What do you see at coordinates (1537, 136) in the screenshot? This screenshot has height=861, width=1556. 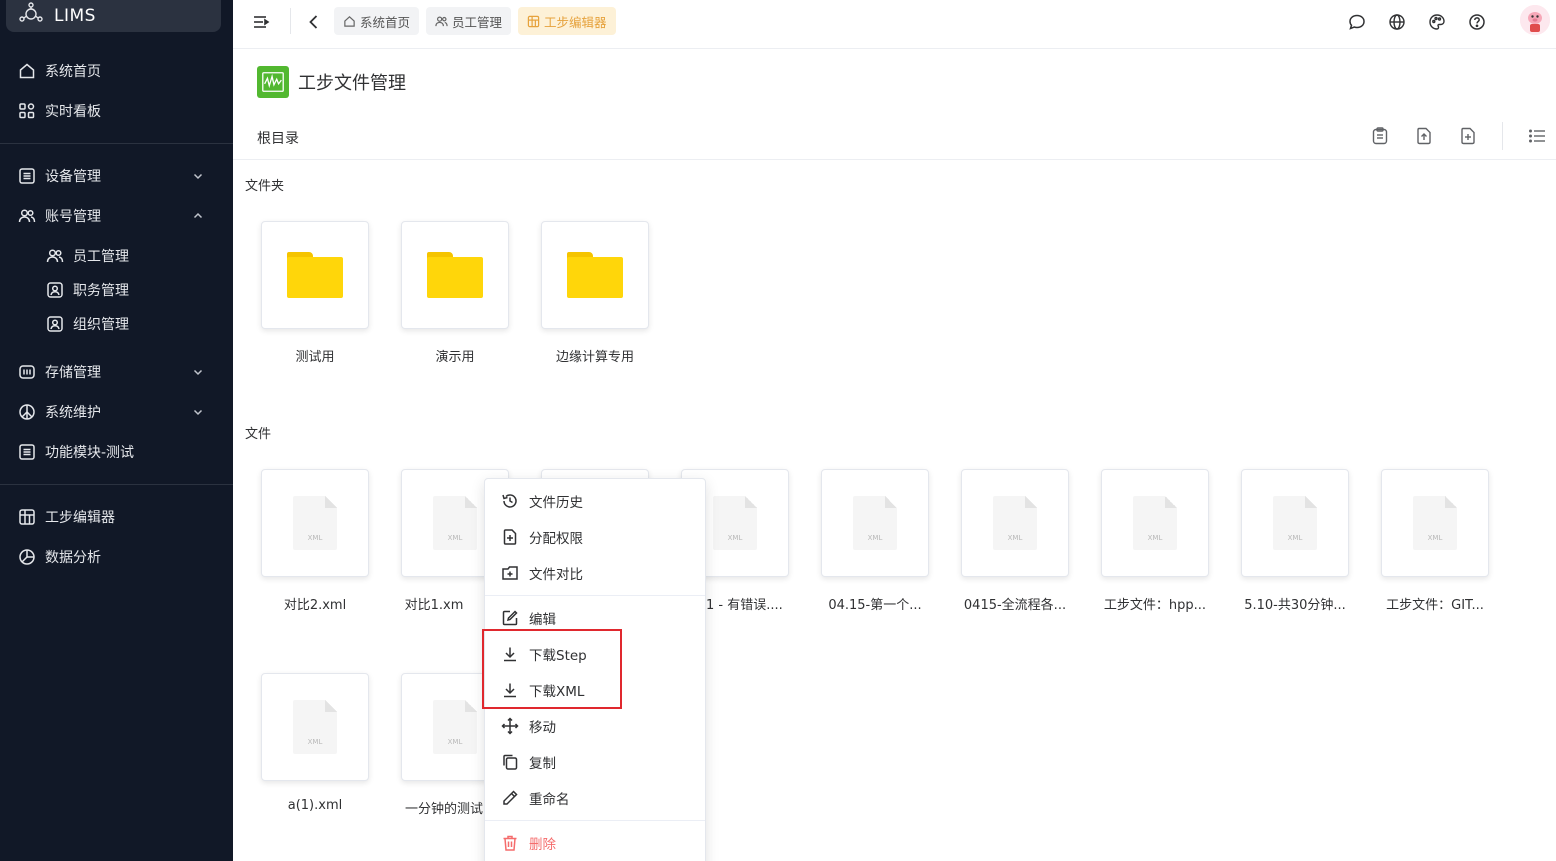 I see `list-view-button` at bounding box center [1537, 136].